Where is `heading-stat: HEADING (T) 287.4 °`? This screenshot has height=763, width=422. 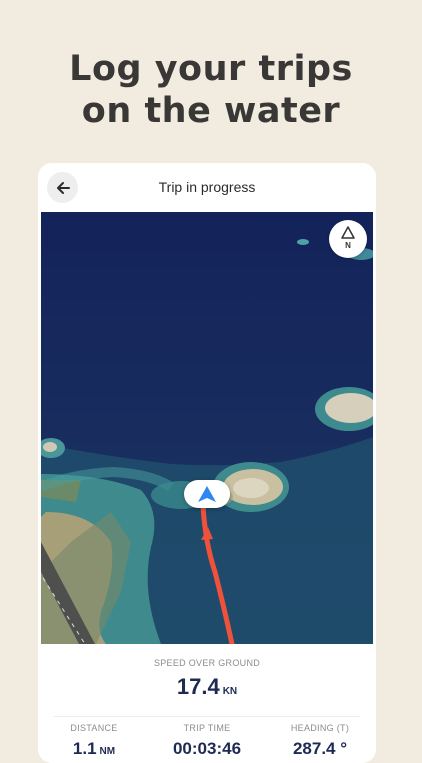
heading-stat: HEADING (T) 287.4 ° is located at coordinates (320, 741).